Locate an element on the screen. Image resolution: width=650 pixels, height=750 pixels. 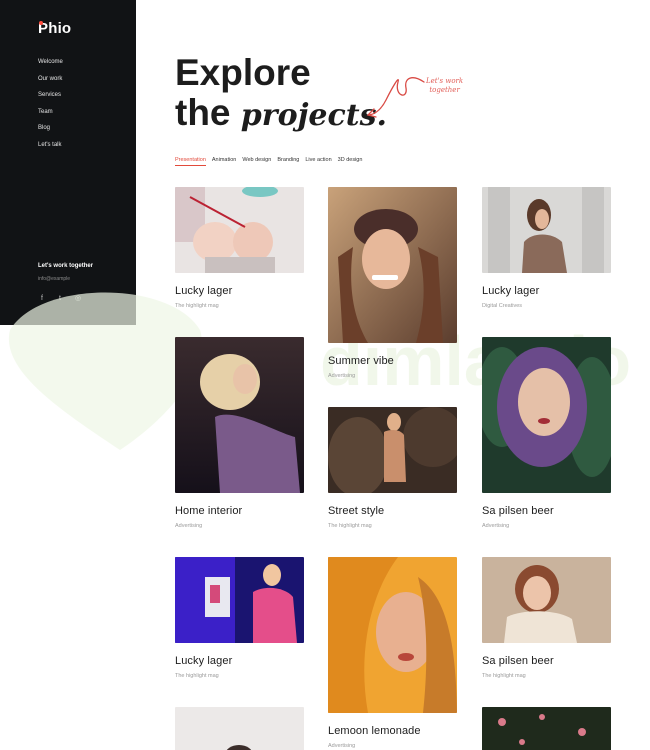
tab-presentation: Presentation is located at coordinates (190, 161).